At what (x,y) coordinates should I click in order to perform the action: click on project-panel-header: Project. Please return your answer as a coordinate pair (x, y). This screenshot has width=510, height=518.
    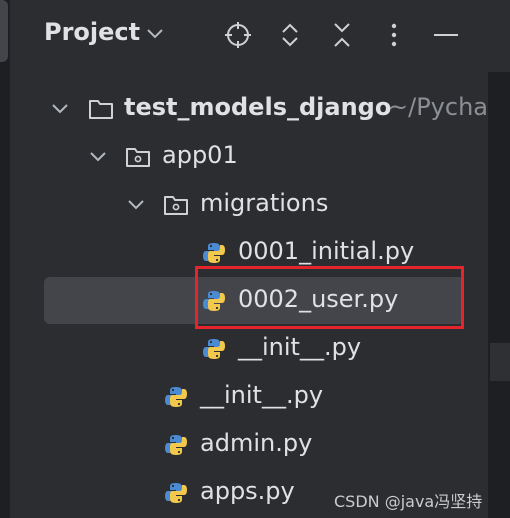
    Looking at the image, I should click on (244, 36).